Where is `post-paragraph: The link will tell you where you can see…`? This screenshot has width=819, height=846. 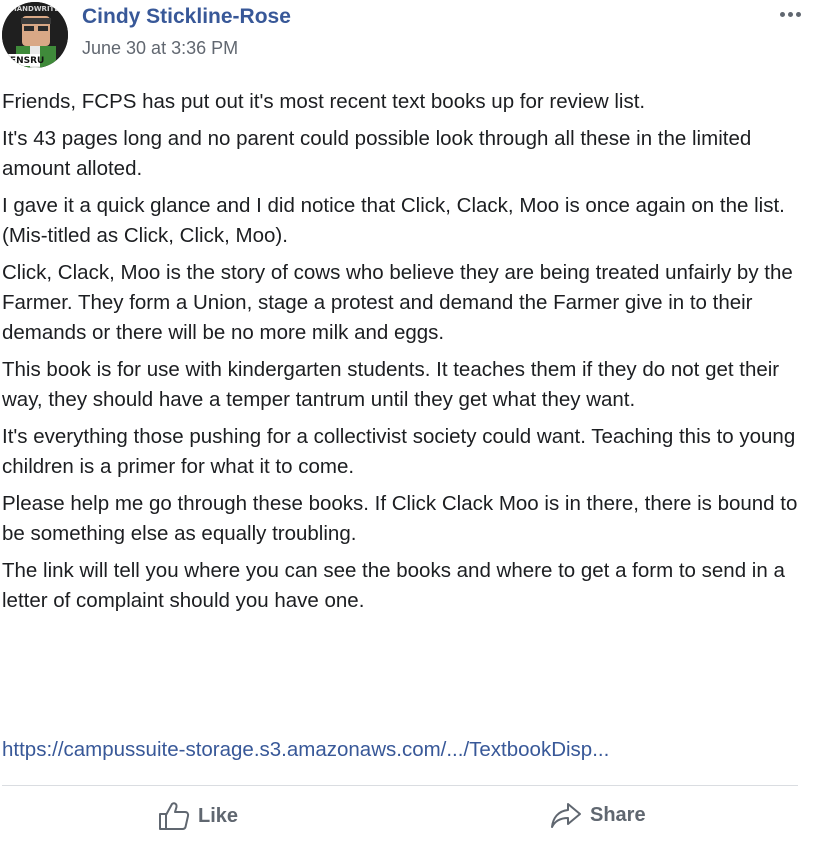 post-paragraph: The link will tell you where you can see… is located at coordinates (393, 585).